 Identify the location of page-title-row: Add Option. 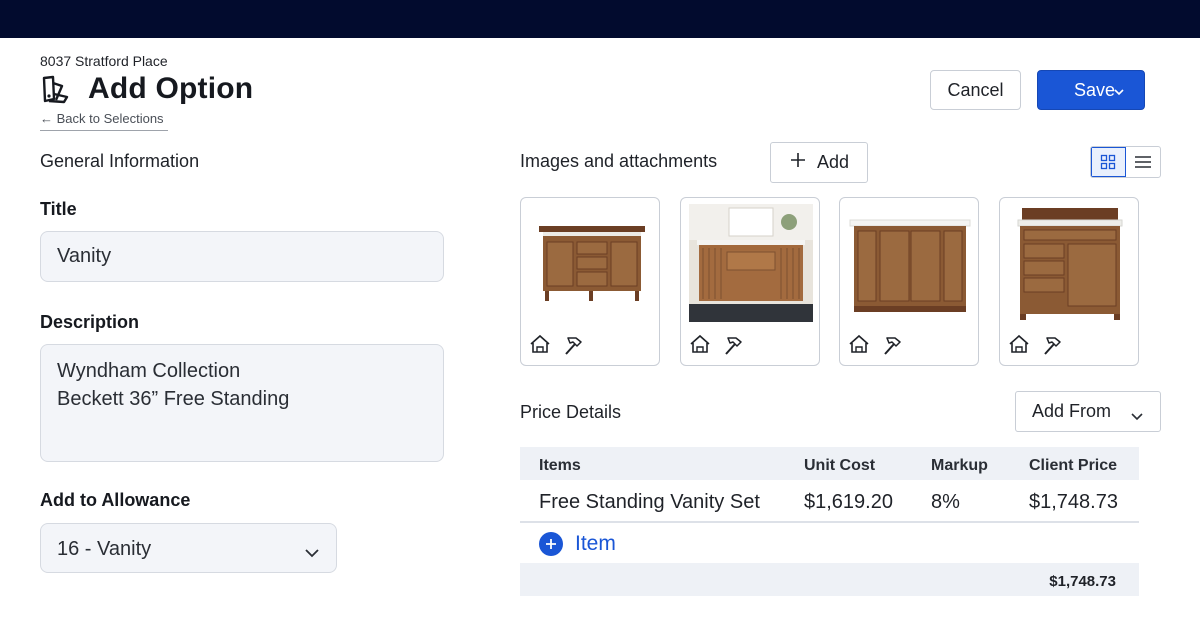
(146, 89).